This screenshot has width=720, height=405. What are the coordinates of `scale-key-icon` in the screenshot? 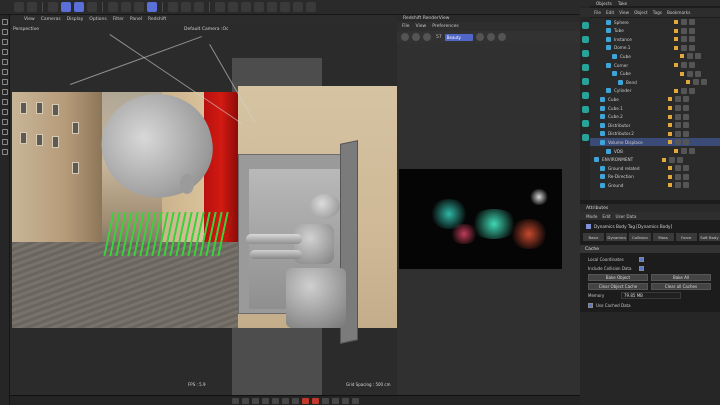 It's located at (355, 400).